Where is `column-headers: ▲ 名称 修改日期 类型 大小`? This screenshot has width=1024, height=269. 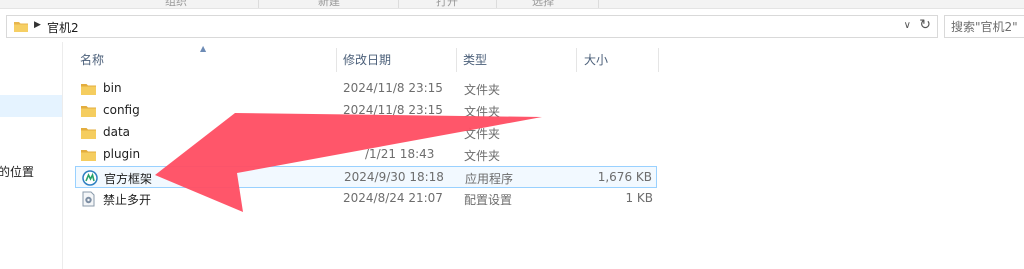
column-headers: ▲ 名称 修改日期 类型 大小 is located at coordinates (543, 59).